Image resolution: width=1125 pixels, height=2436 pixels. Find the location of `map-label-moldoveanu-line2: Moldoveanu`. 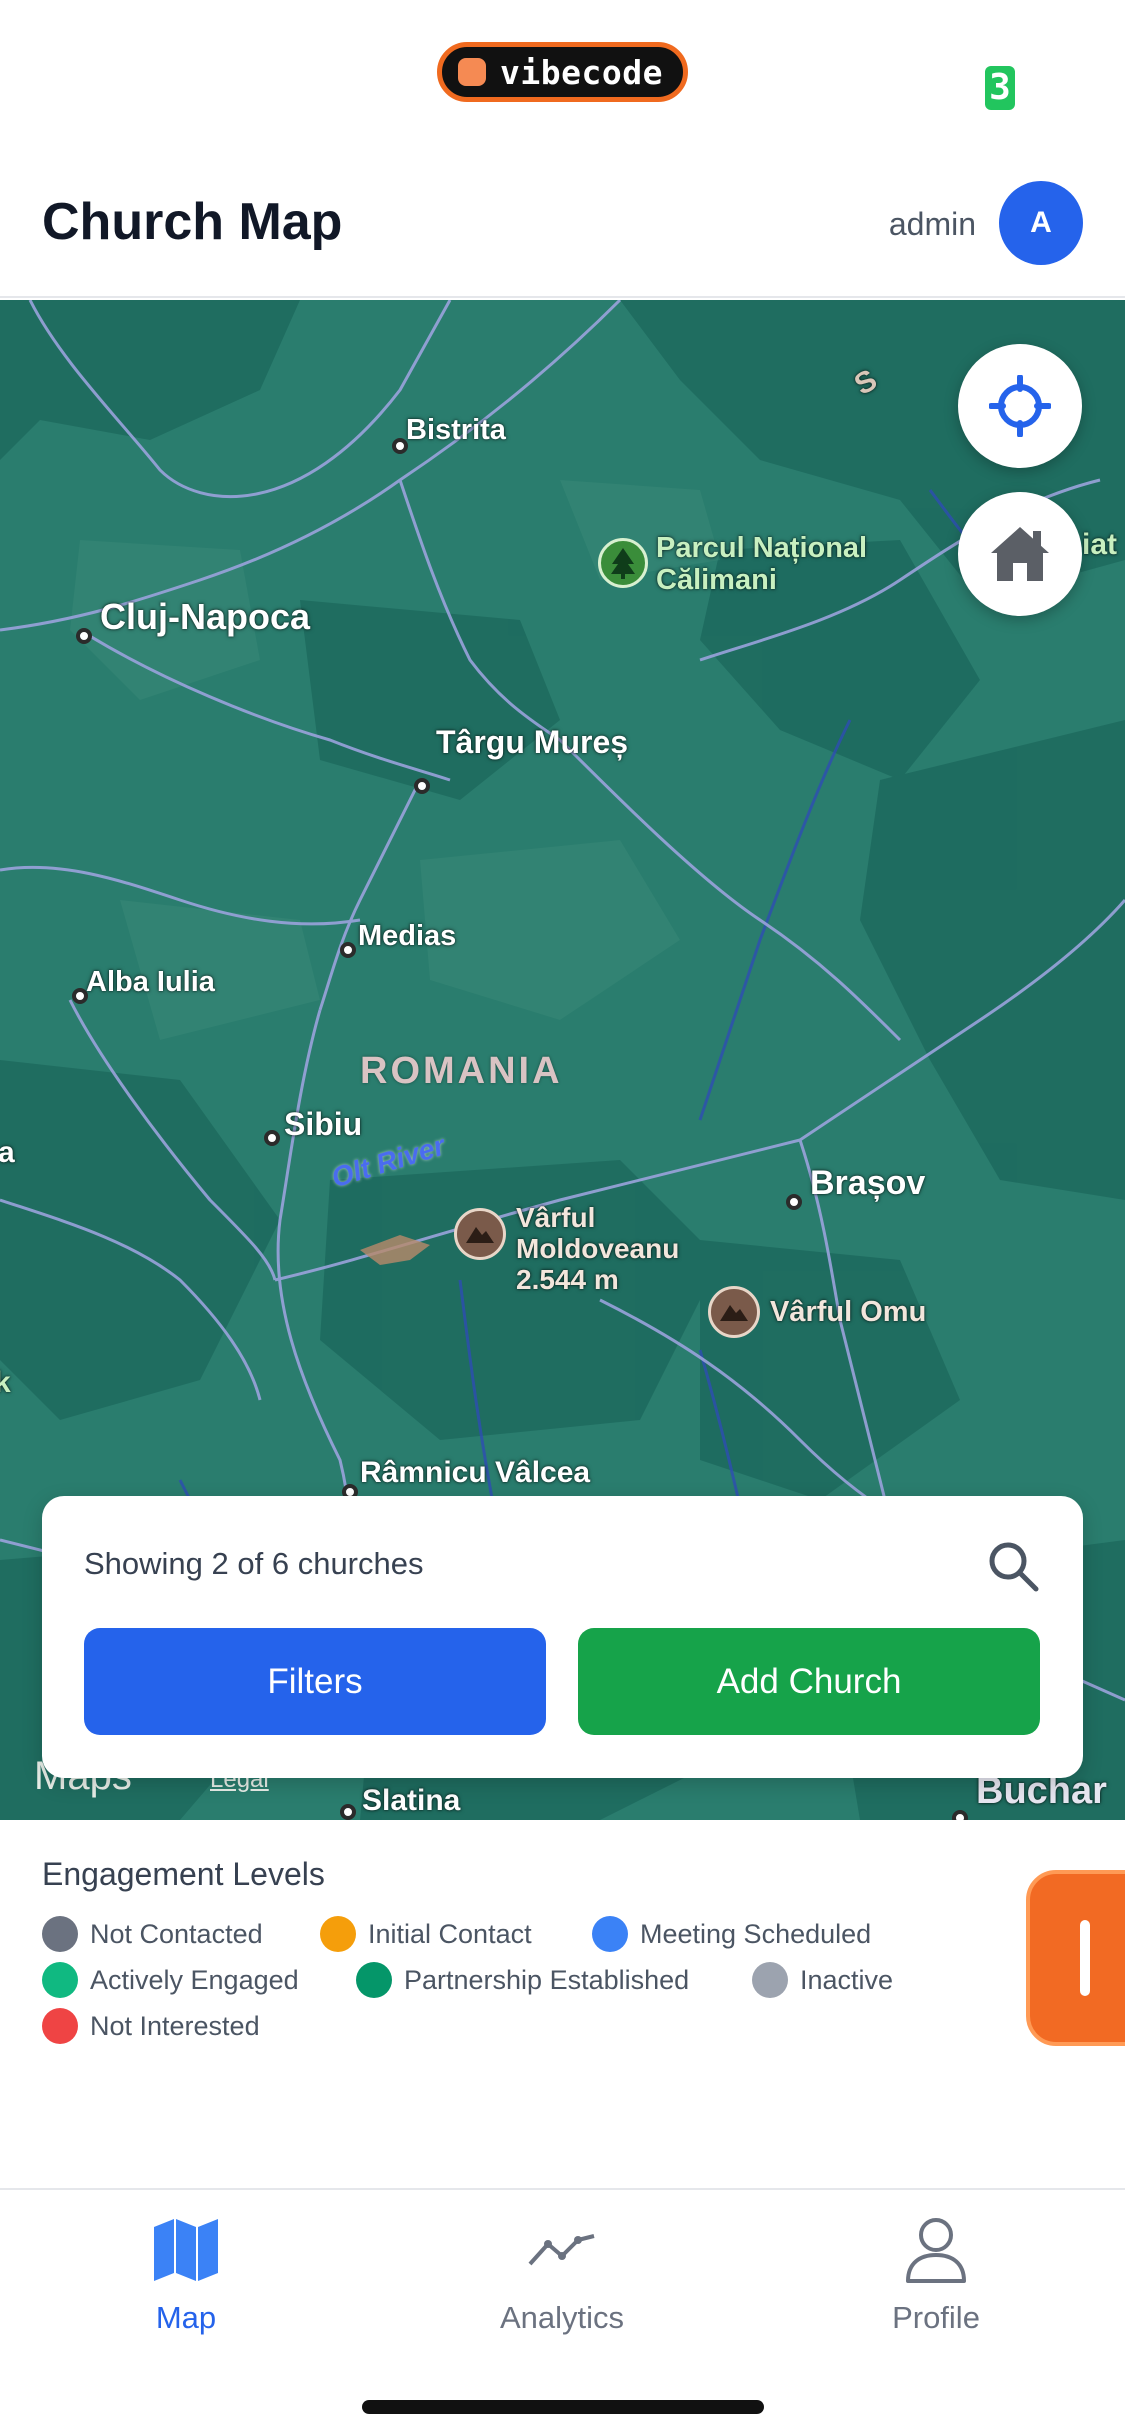

map-label-moldoveanu-line2: Moldoveanu is located at coordinates (598, 1248).